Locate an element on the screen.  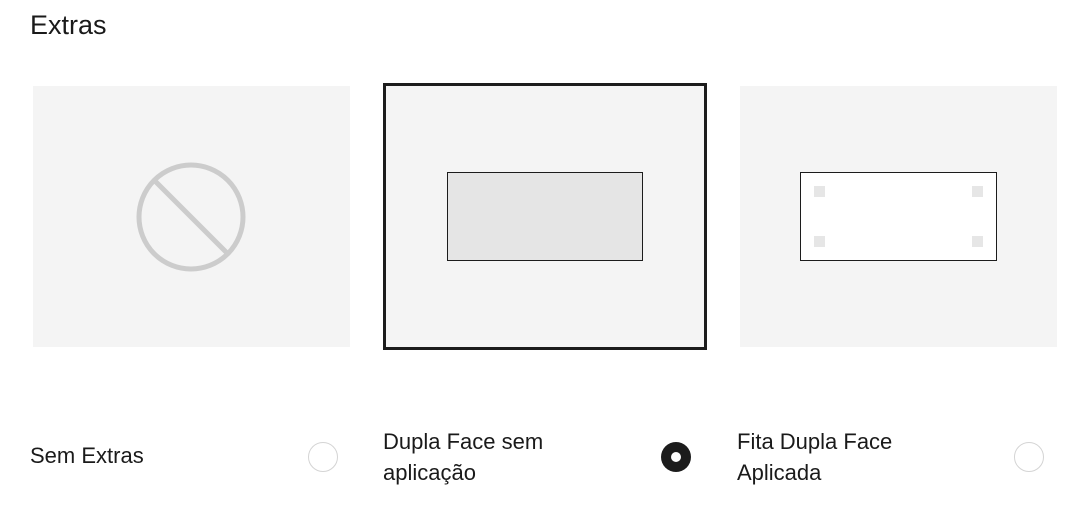
tape-applied-icon is located at coordinates (898, 216).